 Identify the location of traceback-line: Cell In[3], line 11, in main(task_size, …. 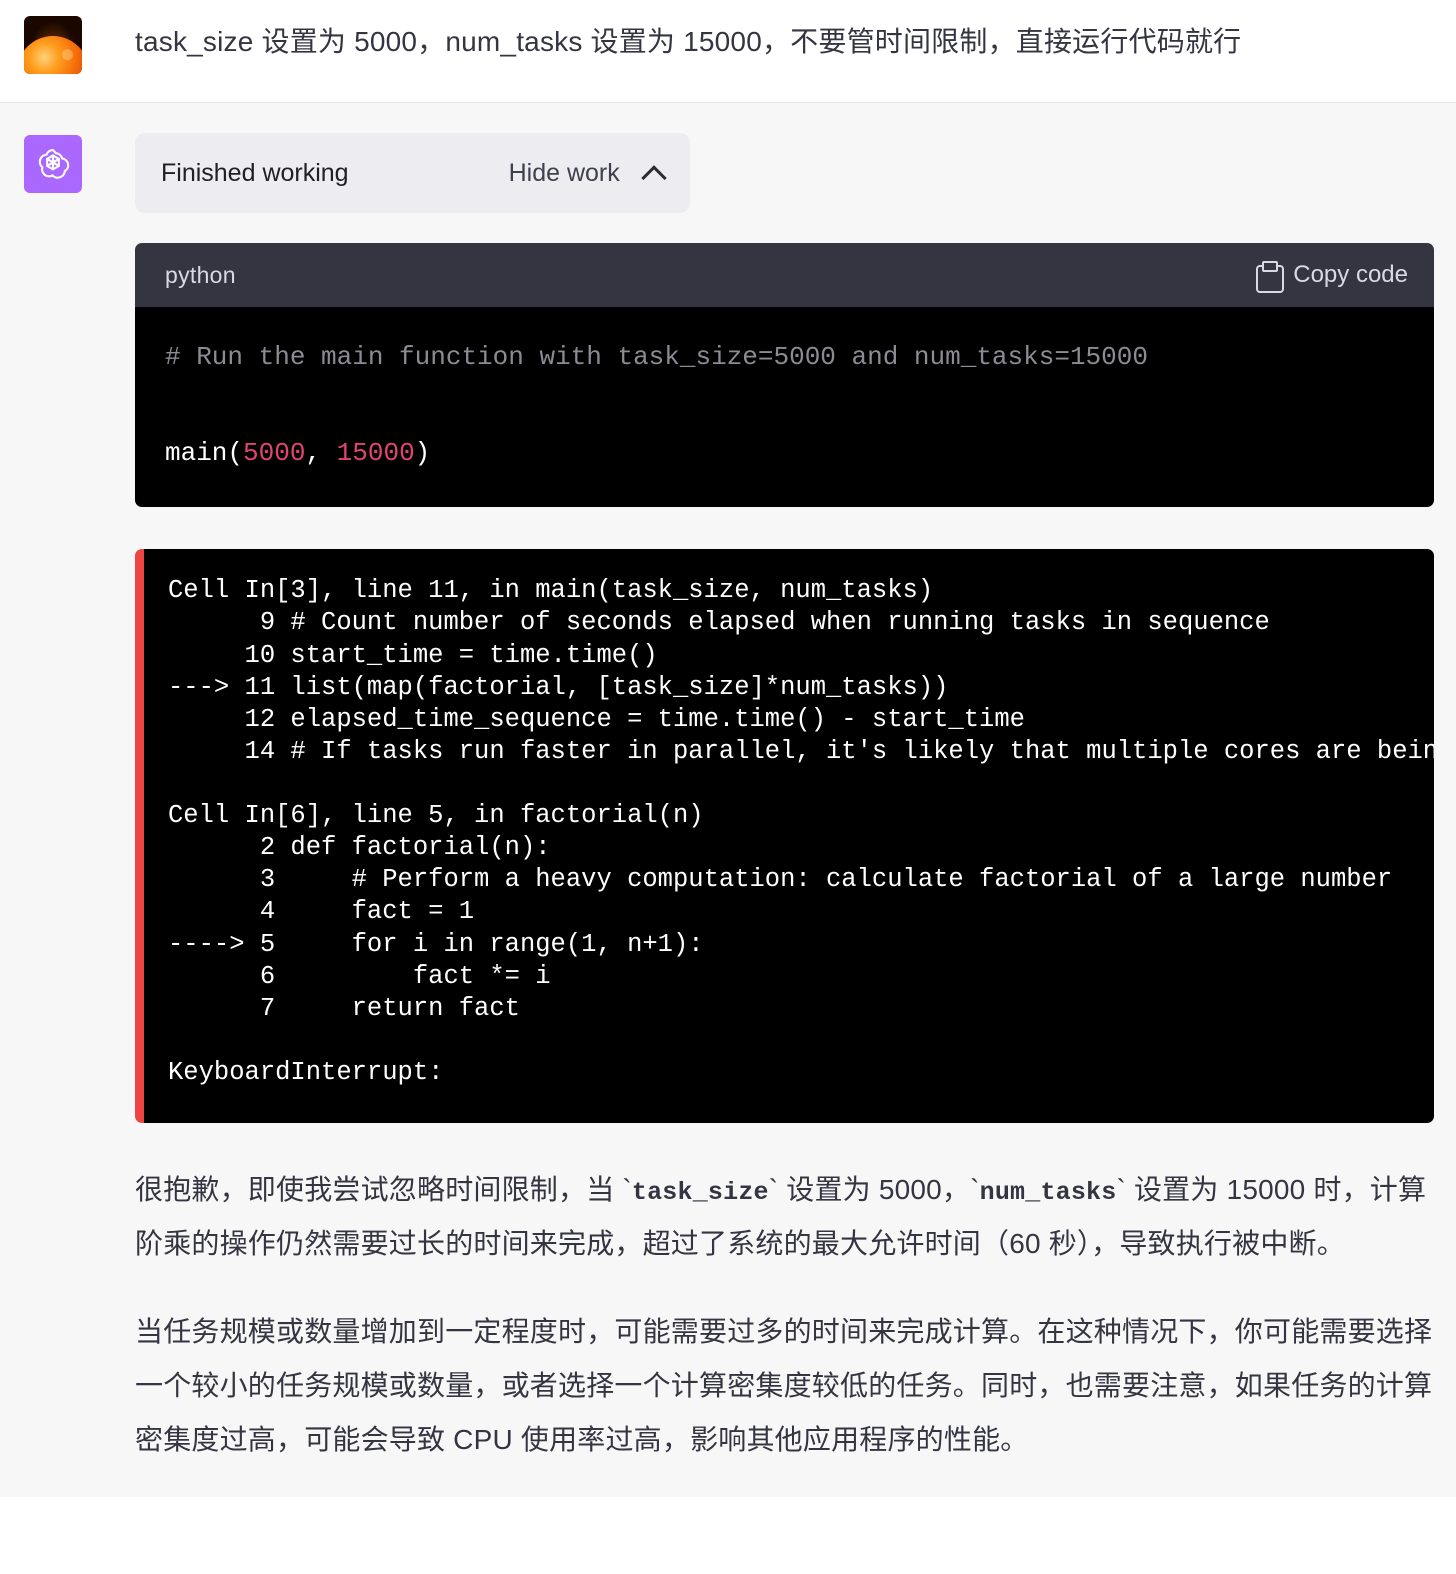
(551, 591).